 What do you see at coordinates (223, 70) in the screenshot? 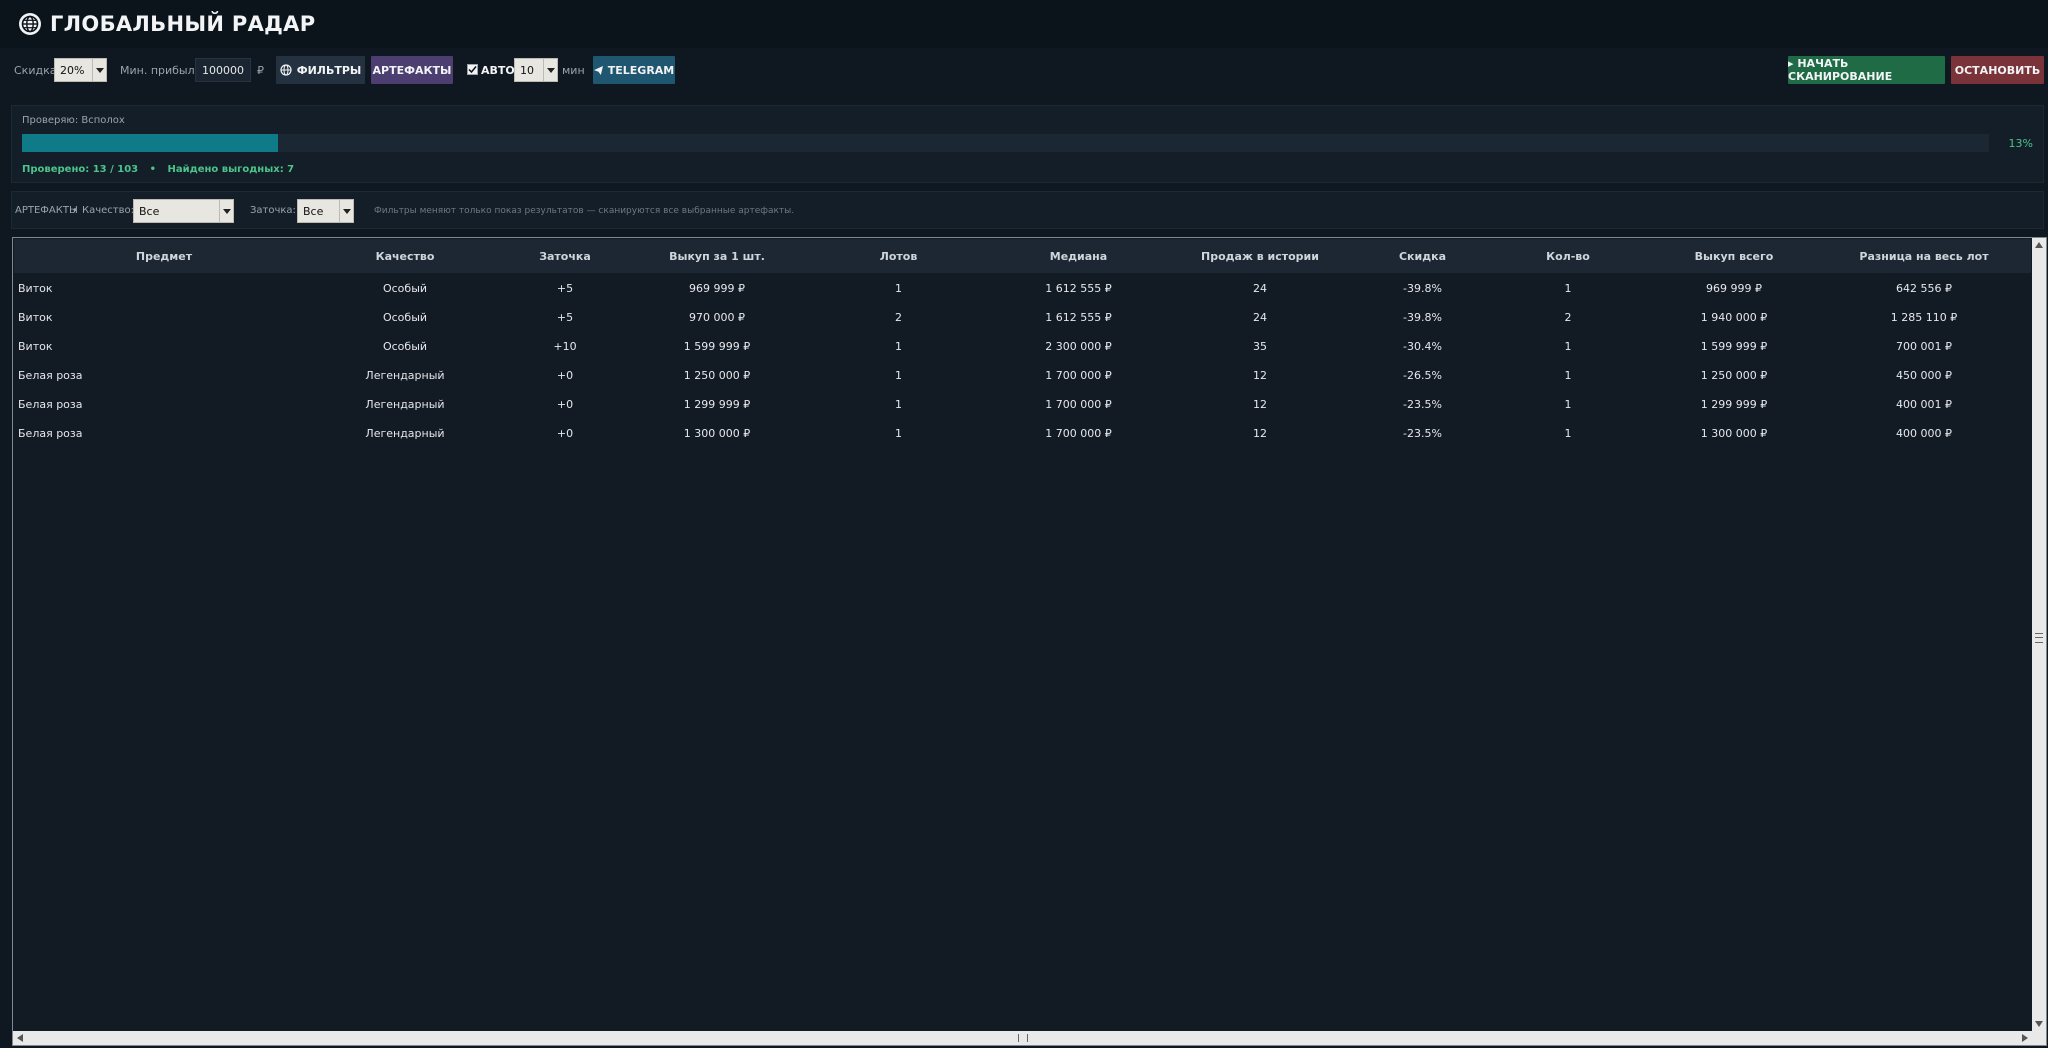
I see `min-profit-input: 100000` at bounding box center [223, 70].